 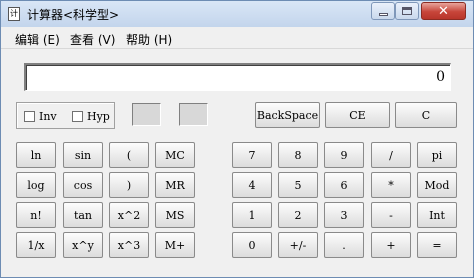 I want to click on inv-hyp-group: Inv Hyp, so click(x=65, y=115).